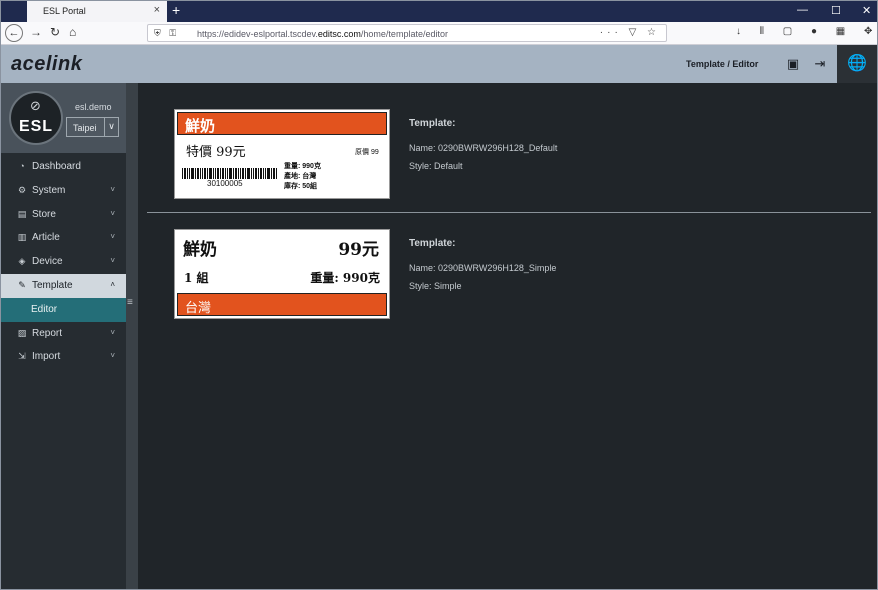 This screenshot has width=878, height=590. I want to click on username: esl.demo, so click(93, 107).